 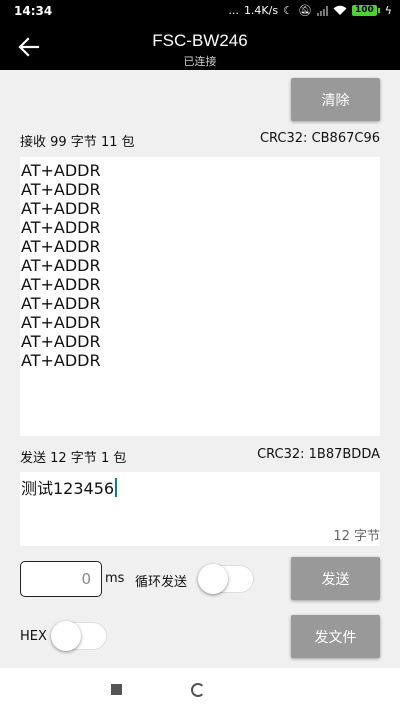 I want to click on interval-unit: ms, so click(x=115, y=578).